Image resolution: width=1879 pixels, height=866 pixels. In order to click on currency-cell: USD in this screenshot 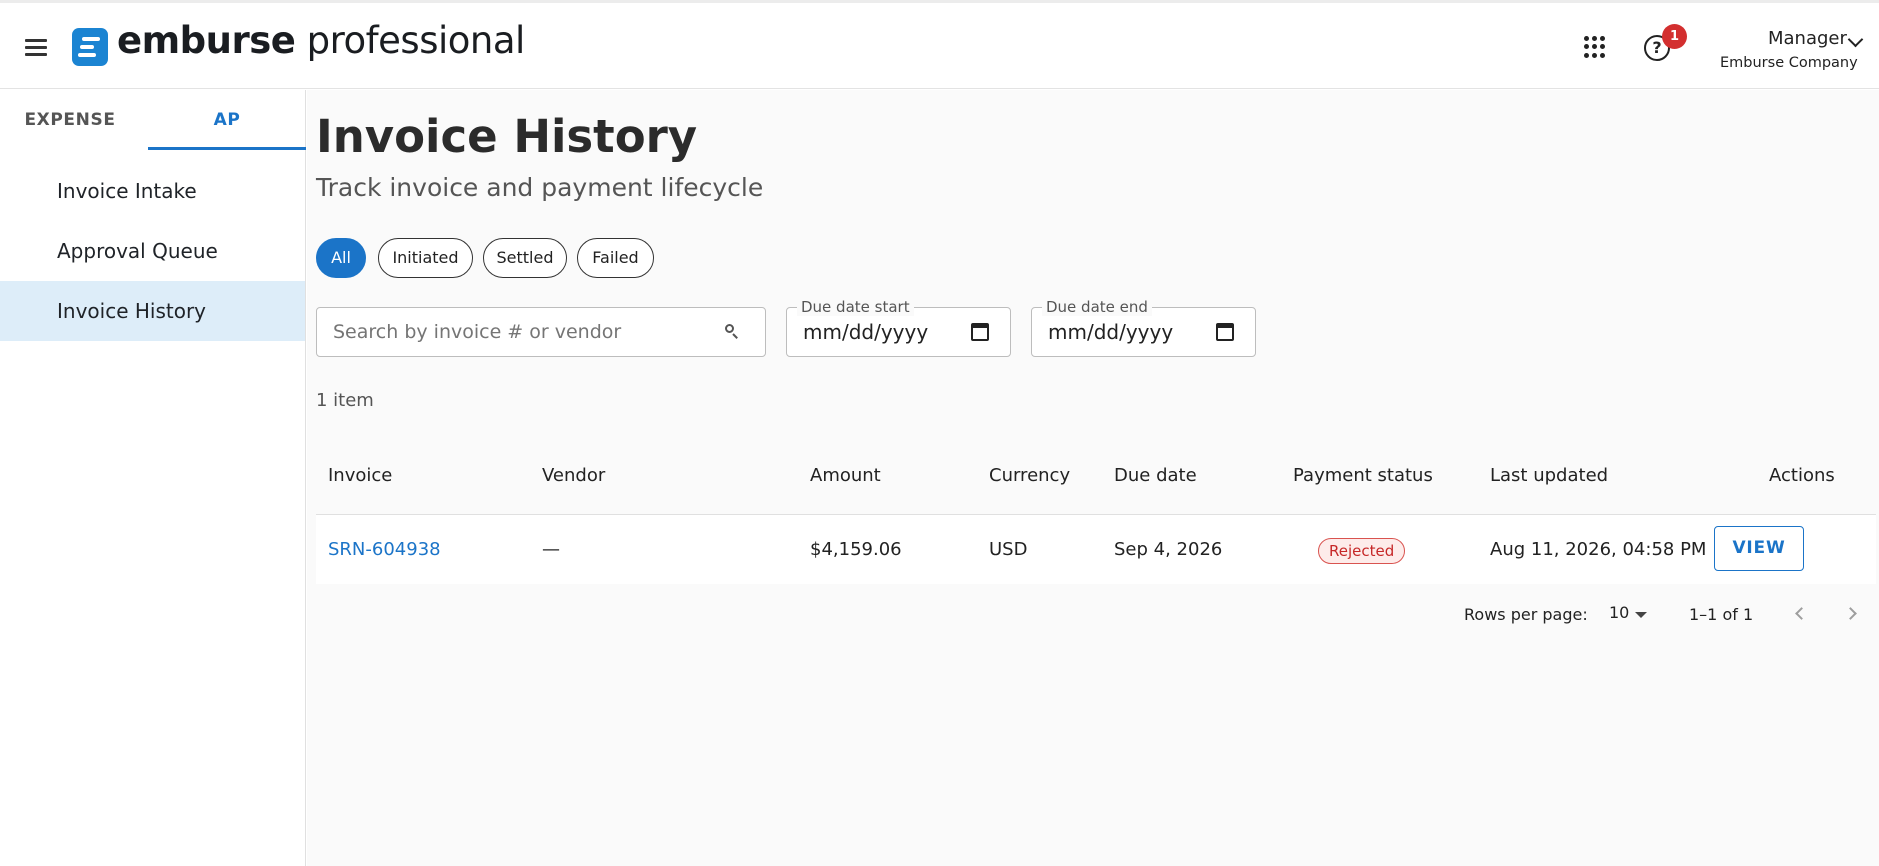, I will do `click(1008, 549)`.